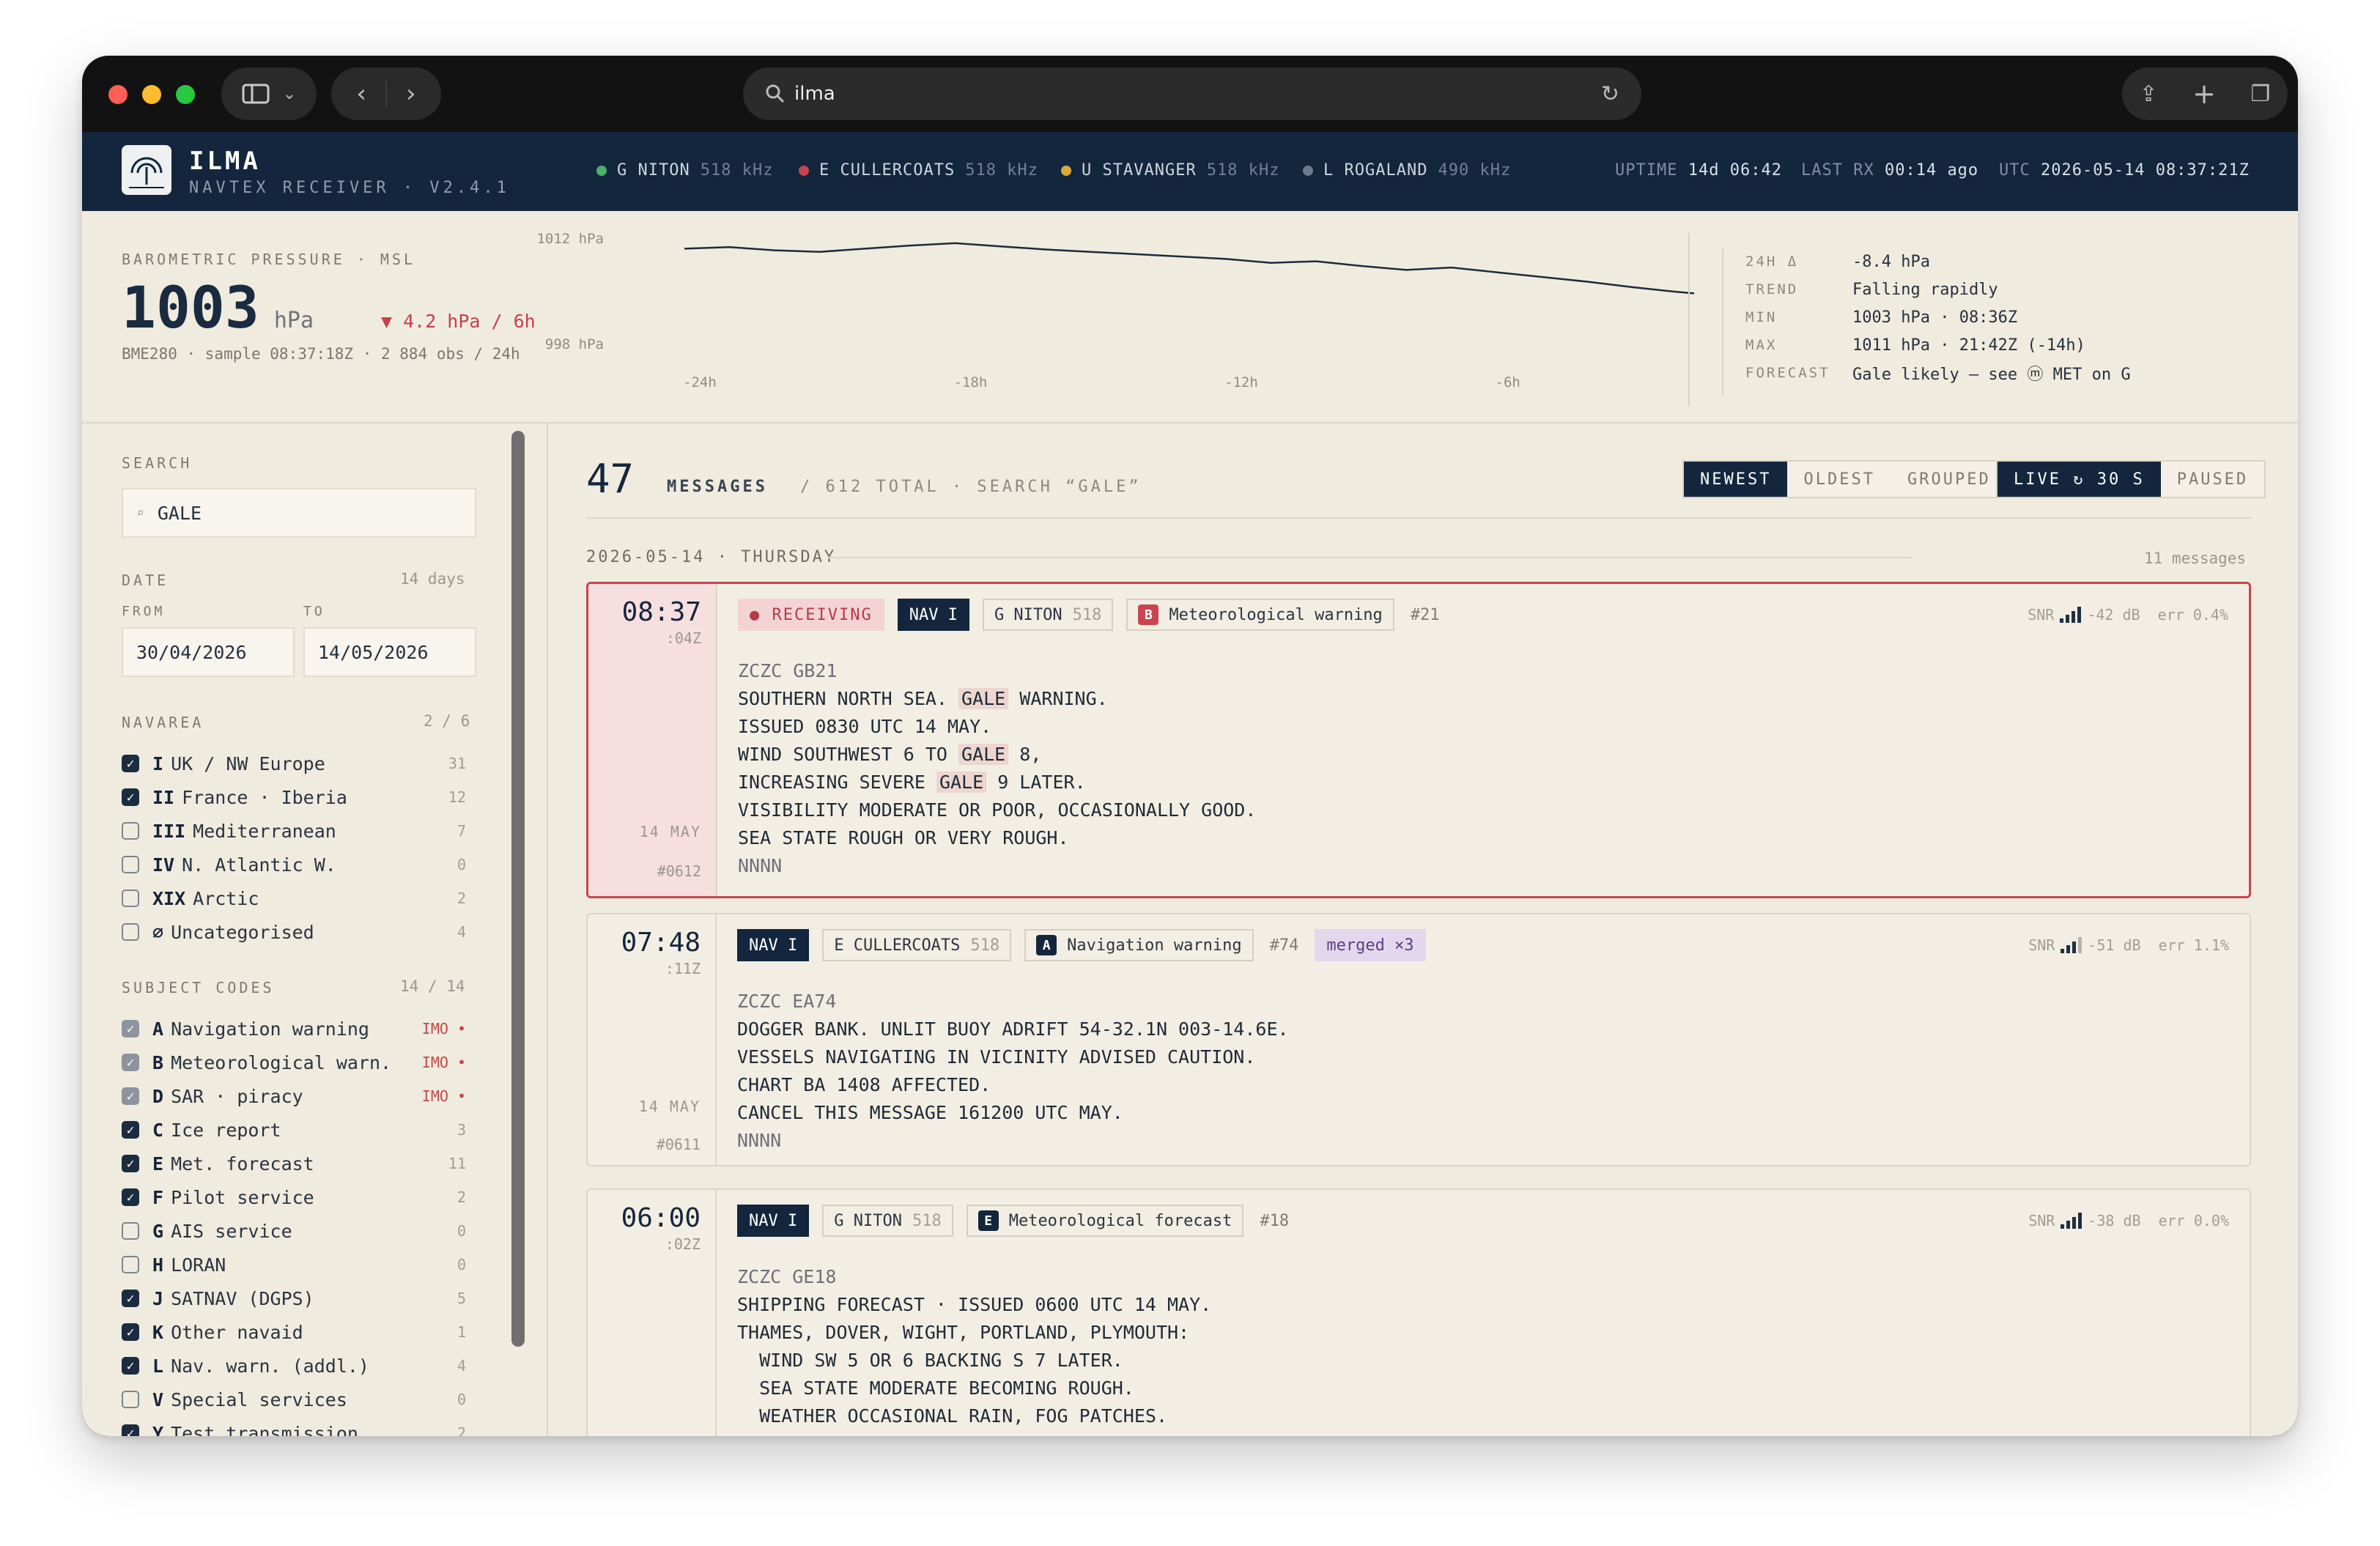 This screenshot has height=1546, width=2380. I want to click on subject-code-filter-row: ✓ D SAR · piracy IMO •, so click(294, 1096).